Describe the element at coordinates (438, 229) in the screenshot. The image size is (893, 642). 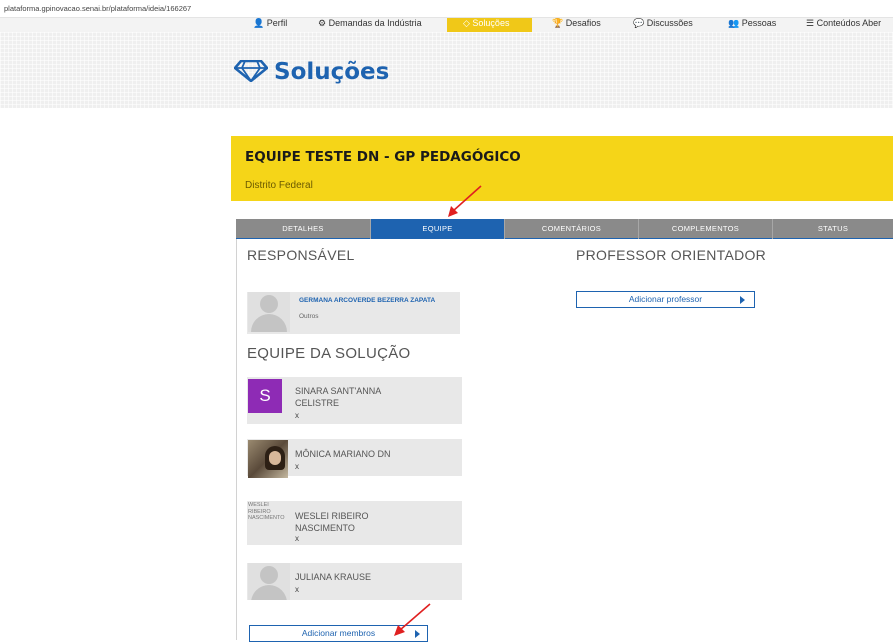
I see `tab-equipe: EQUIPE` at that location.